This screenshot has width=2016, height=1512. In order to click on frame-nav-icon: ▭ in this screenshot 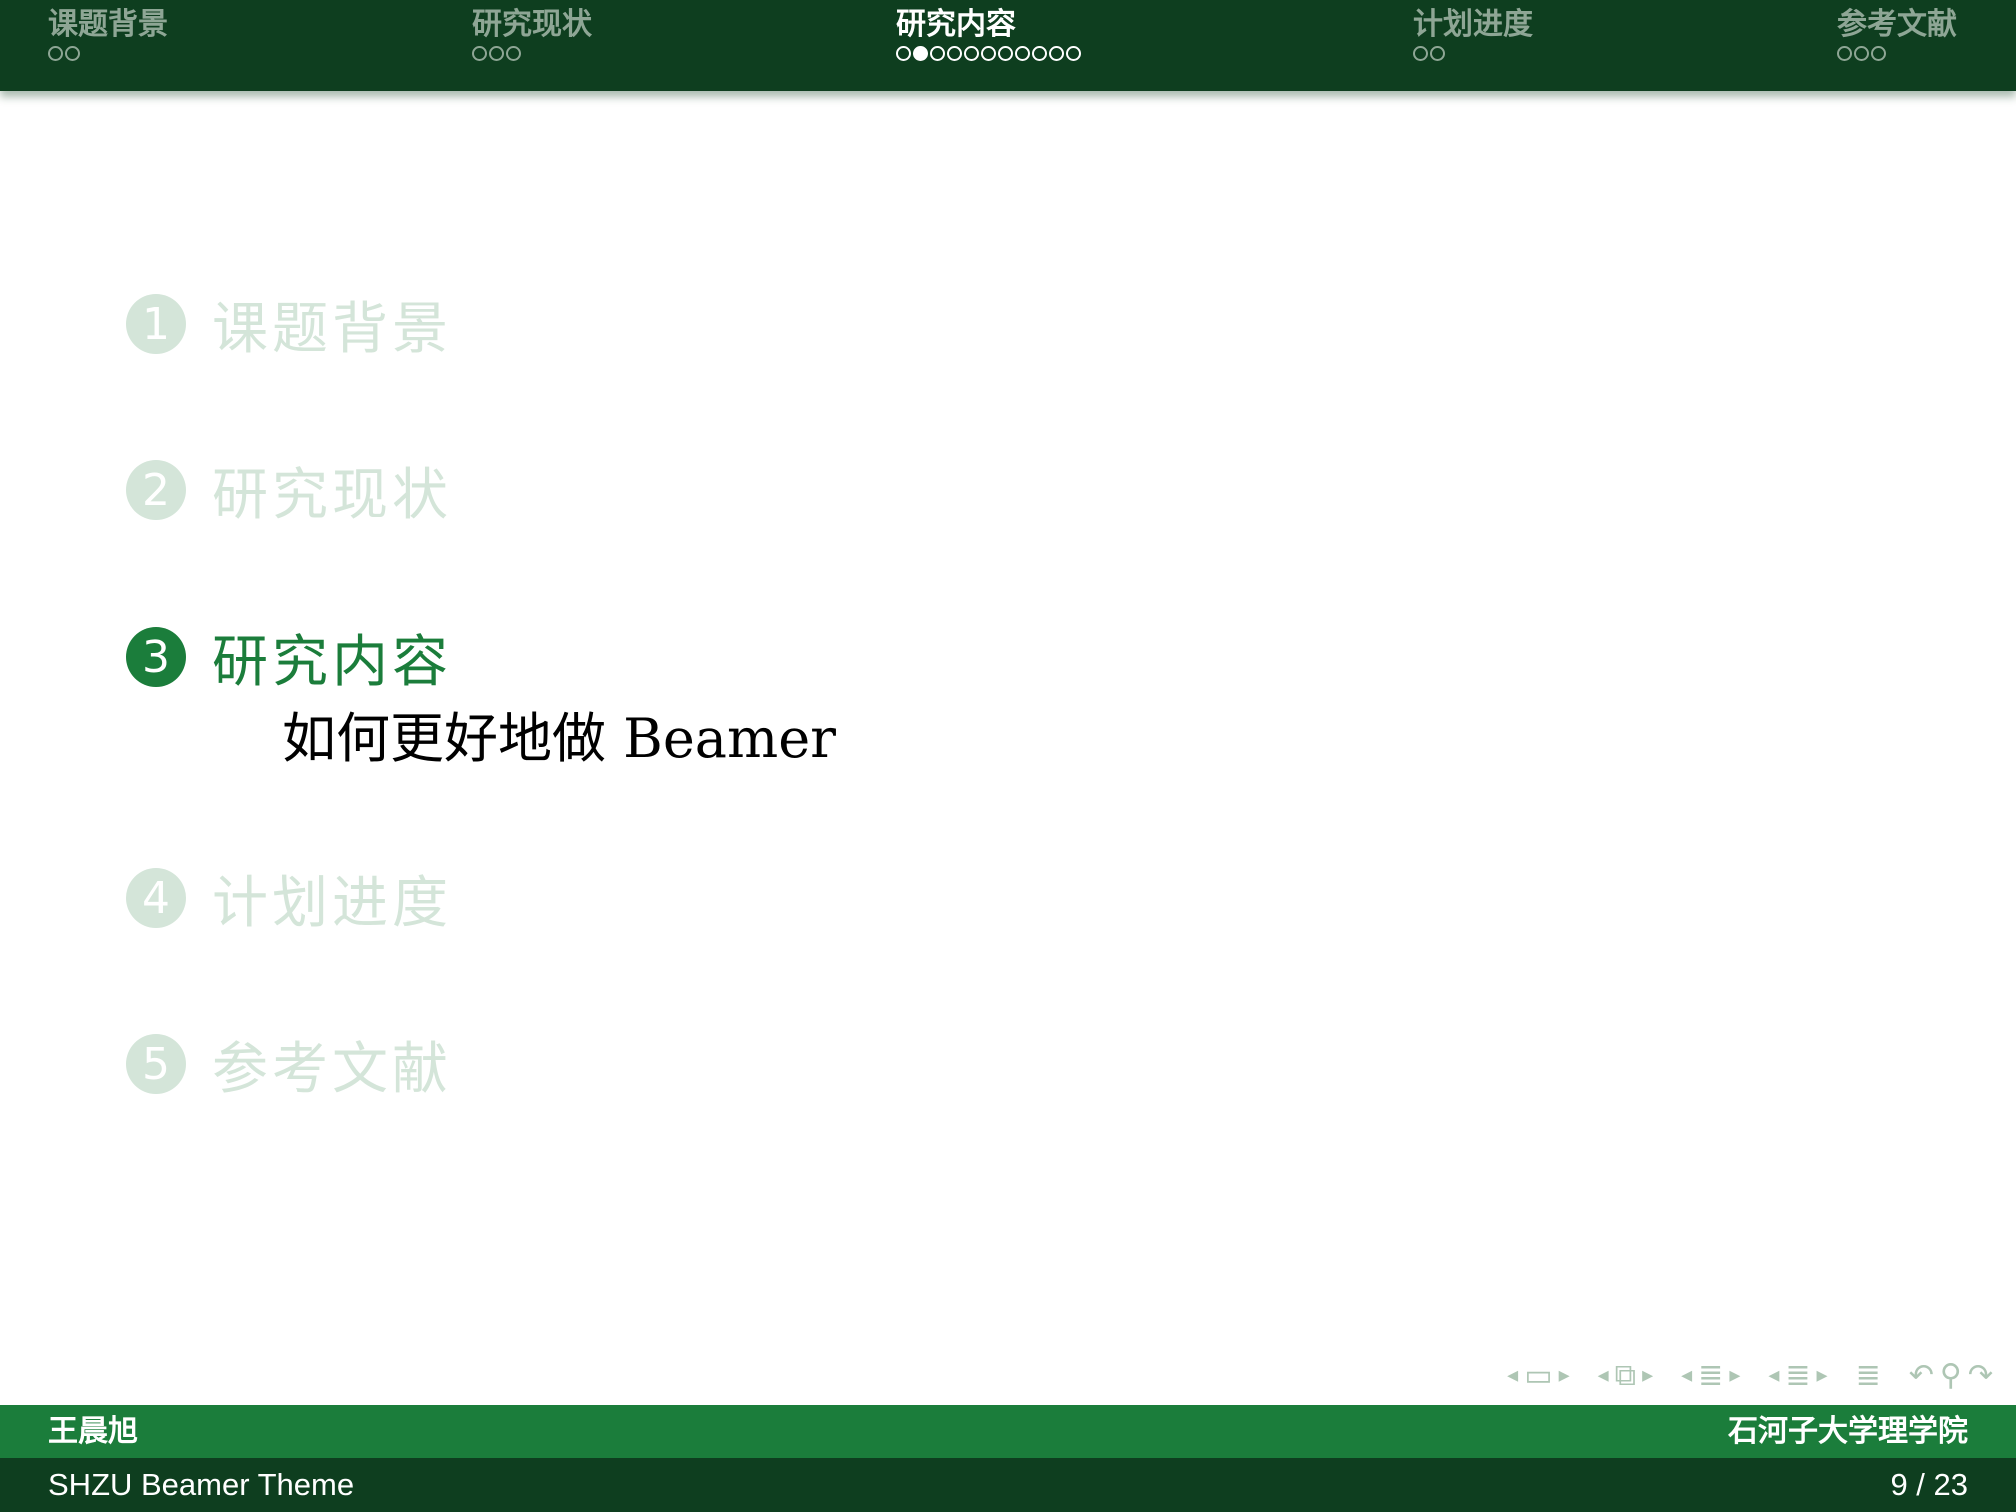, I will do `click(1538, 1375)`.